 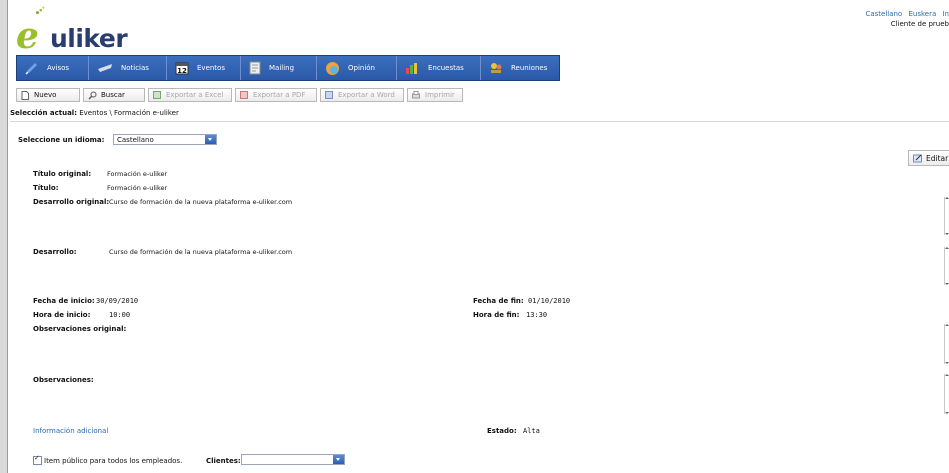 What do you see at coordinates (37, 459) in the screenshot?
I see `publico-checkbox` at bounding box center [37, 459].